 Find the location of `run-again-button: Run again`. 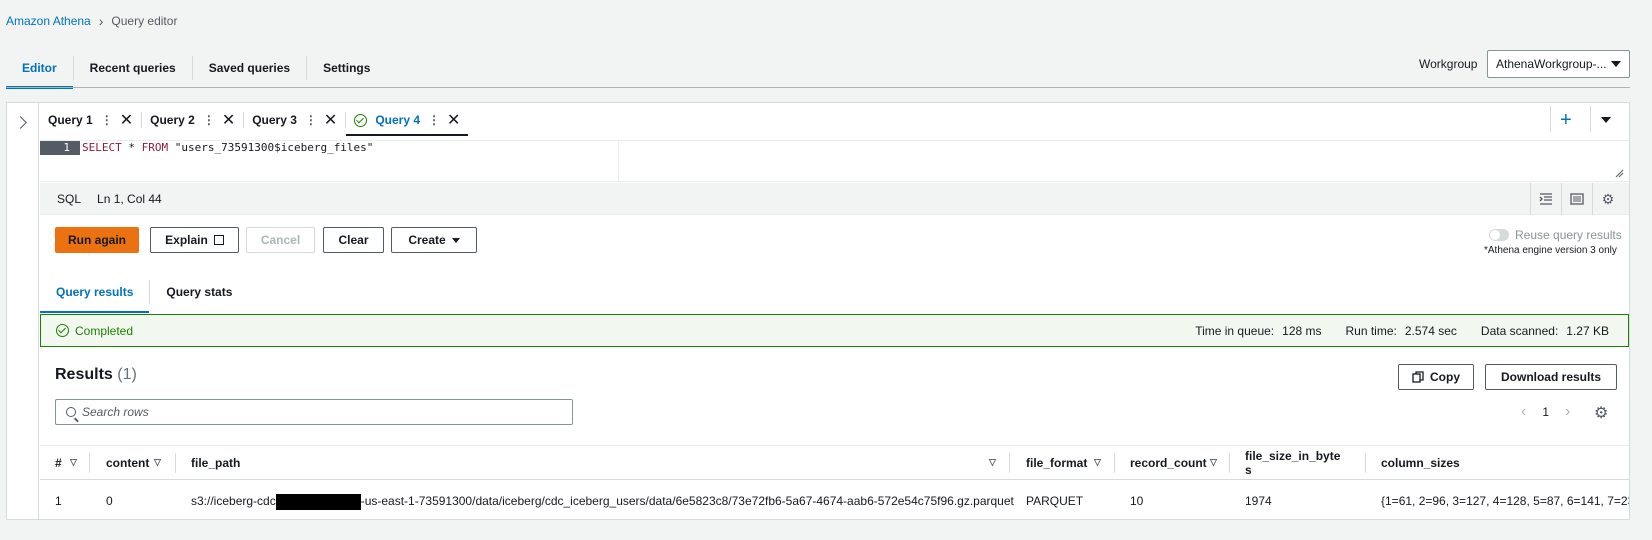

run-again-button: Run again is located at coordinates (97, 240).